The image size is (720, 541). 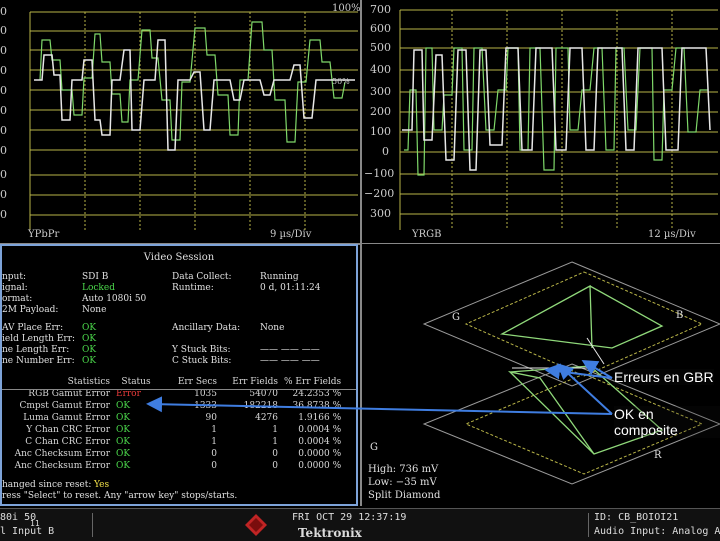 What do you see at coordinates (379, 173) in the screenshot?
I see `y-axis-label: −100` at bounding box center [379, 173].